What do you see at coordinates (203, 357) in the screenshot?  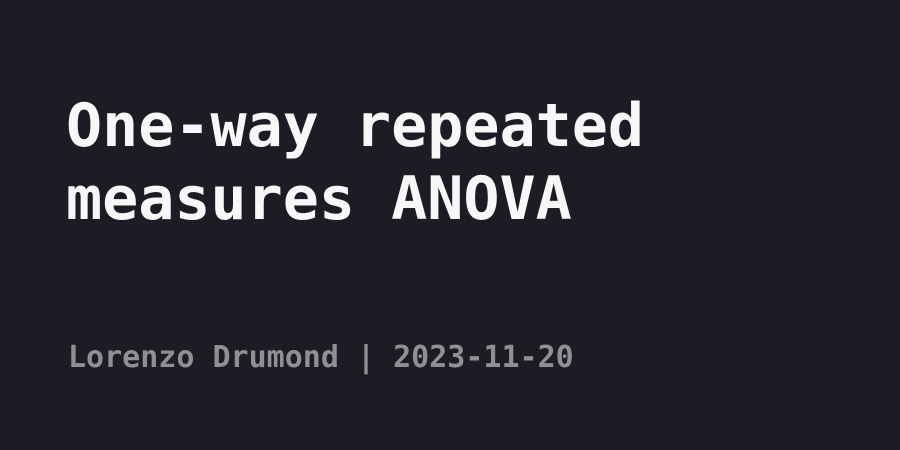 I see `author-name: Lorenzo Drumond` at bounding box center [203, 357].